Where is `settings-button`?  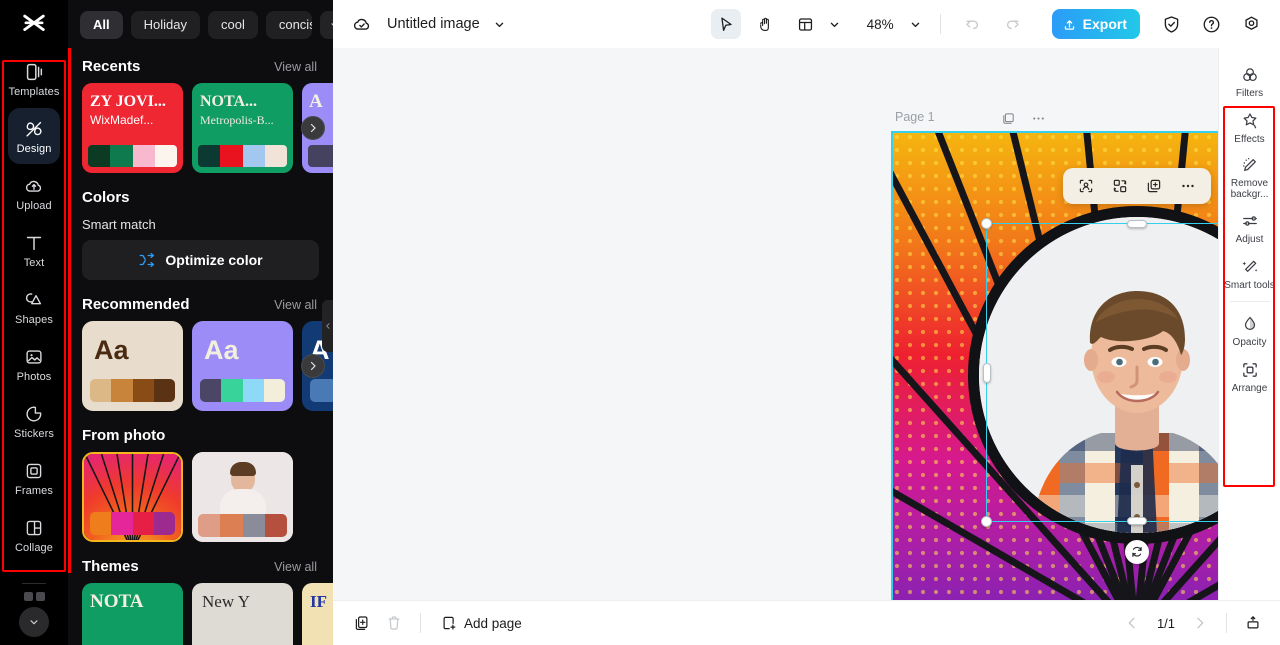
settings-button is located at coordinates (1251, 24).